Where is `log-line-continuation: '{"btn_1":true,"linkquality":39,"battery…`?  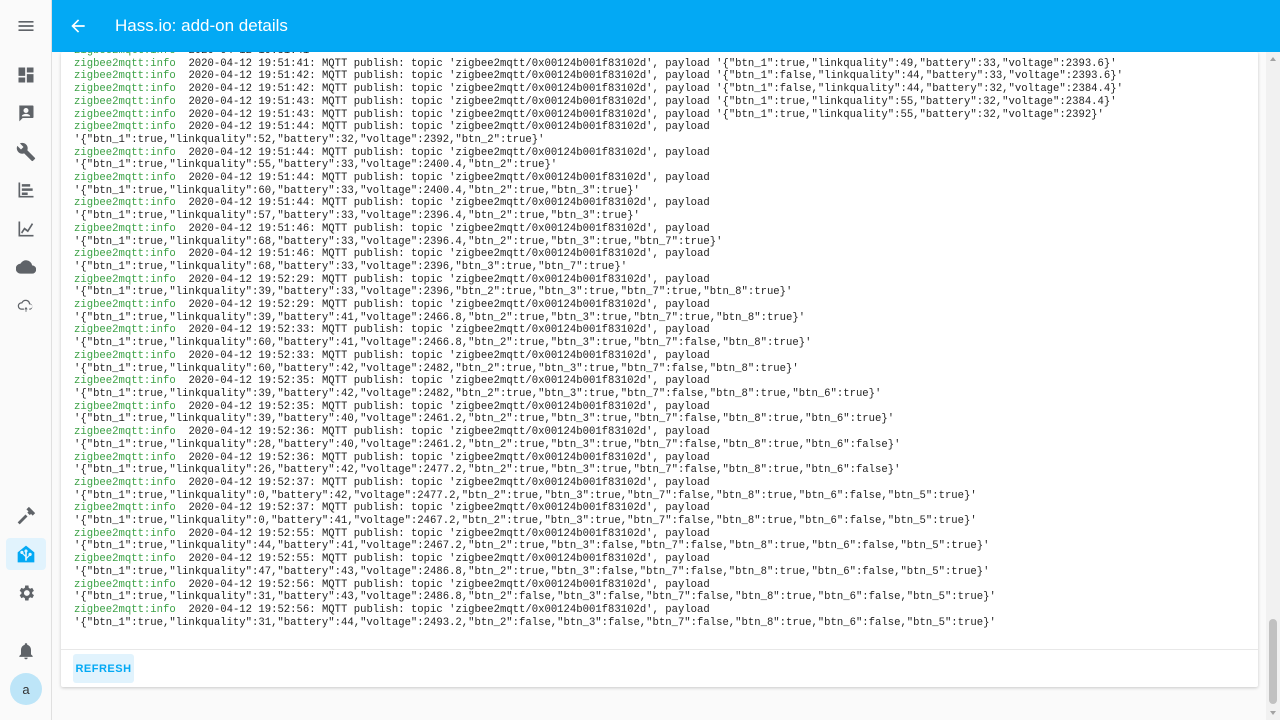
log-line-continuation: '{"btn_1":true,"linkquality":39,"battery… is located at coordinates (664, 394).